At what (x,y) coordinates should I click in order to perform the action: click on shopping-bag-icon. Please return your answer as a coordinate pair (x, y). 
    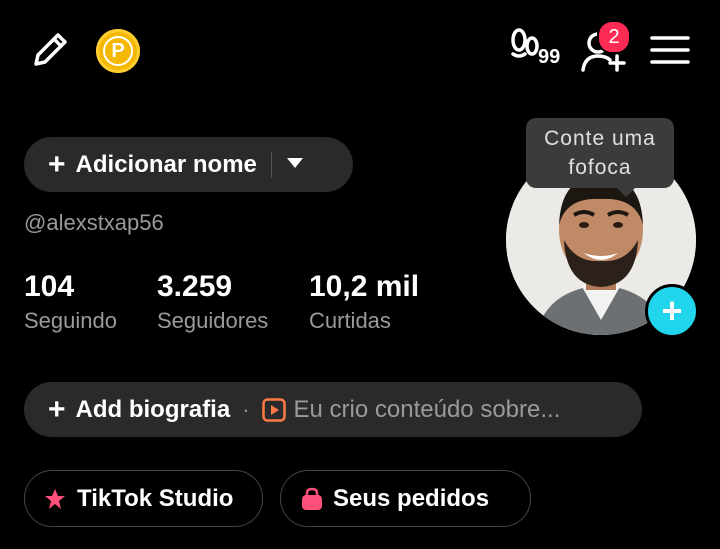
    Looking at the image, I should click on (312, 499).